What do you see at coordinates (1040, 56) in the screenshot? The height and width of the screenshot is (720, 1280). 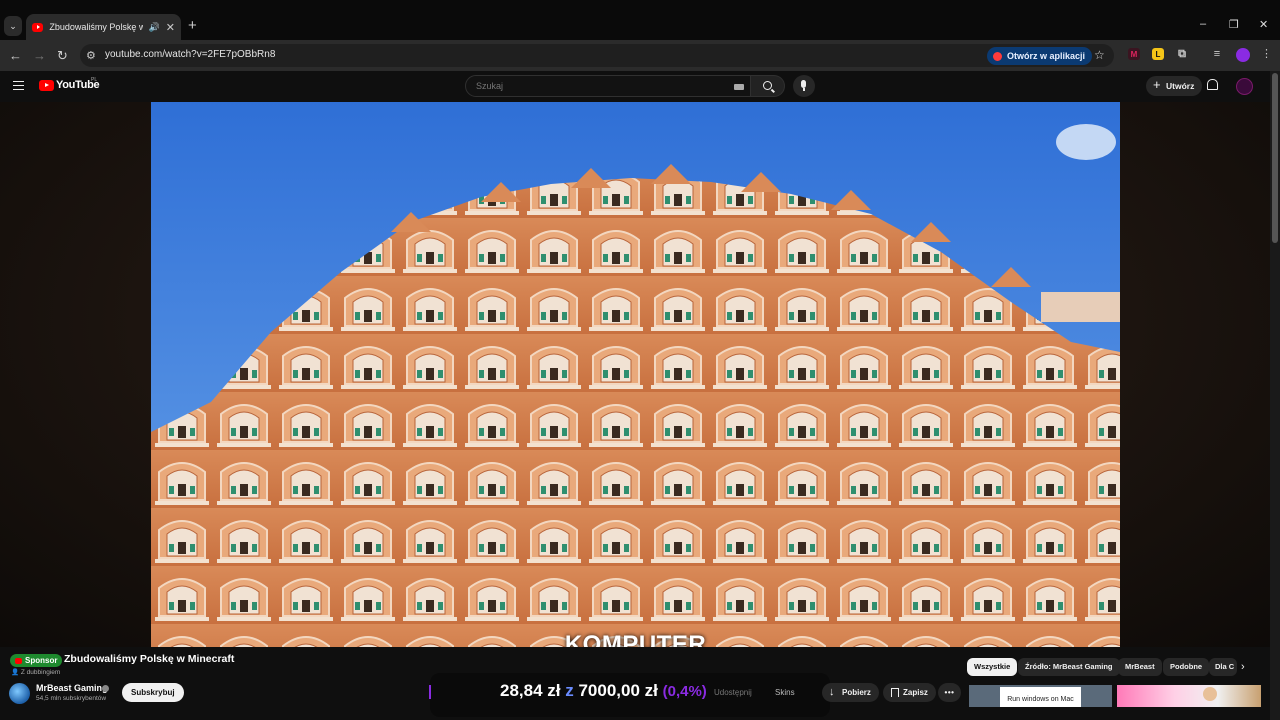 I see `open-in-app-button: Otwórz w aplikacji` at bounding box center [1040, 56].